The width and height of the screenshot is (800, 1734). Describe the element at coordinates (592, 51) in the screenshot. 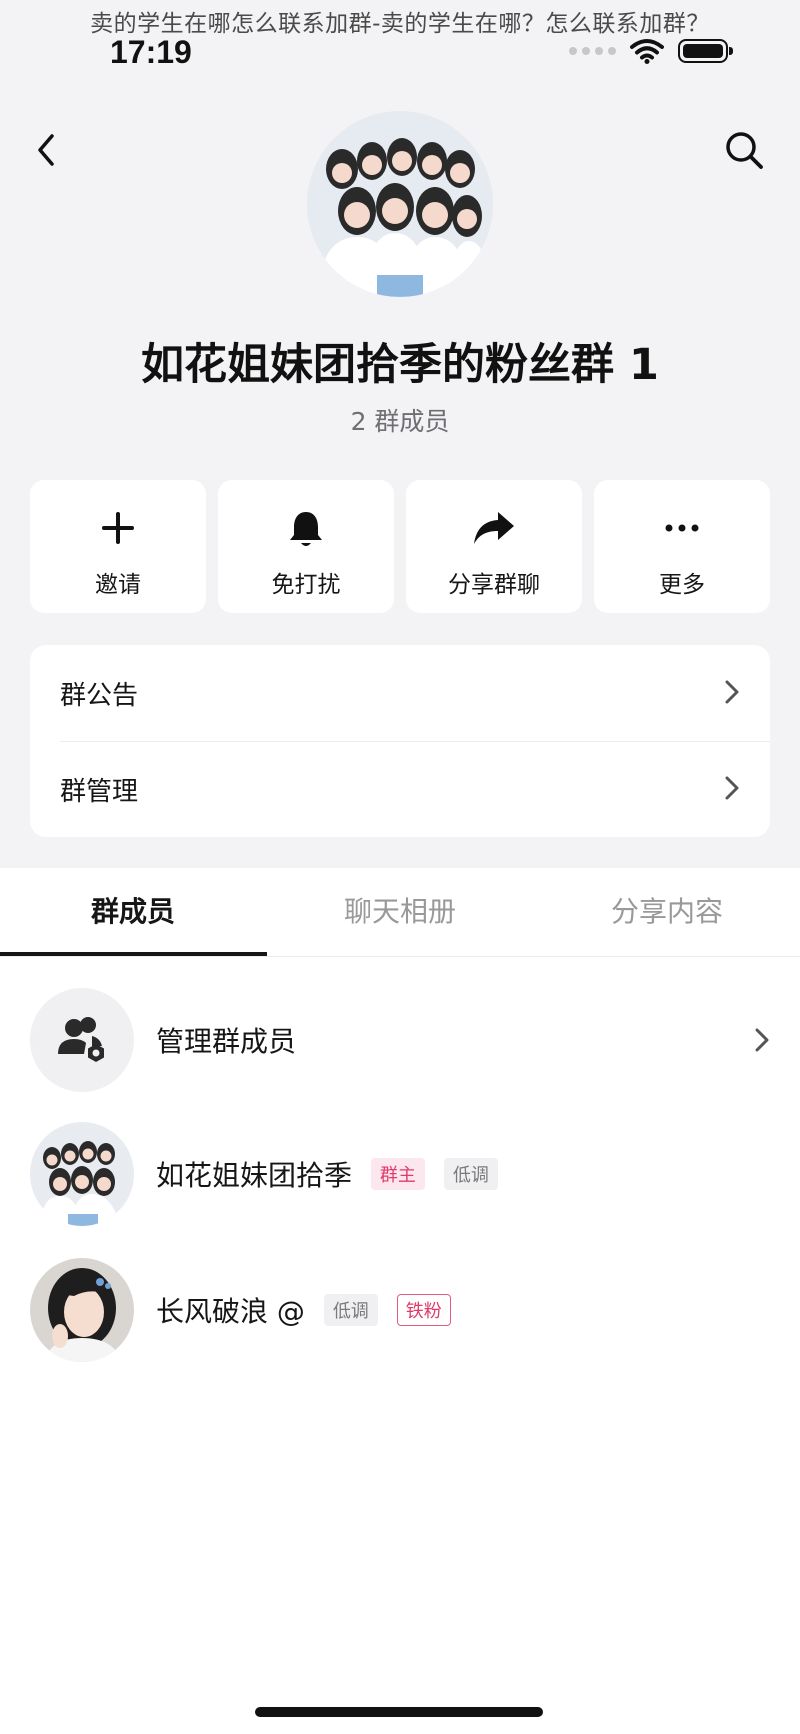

I see `signal-dots-icon` at that location.